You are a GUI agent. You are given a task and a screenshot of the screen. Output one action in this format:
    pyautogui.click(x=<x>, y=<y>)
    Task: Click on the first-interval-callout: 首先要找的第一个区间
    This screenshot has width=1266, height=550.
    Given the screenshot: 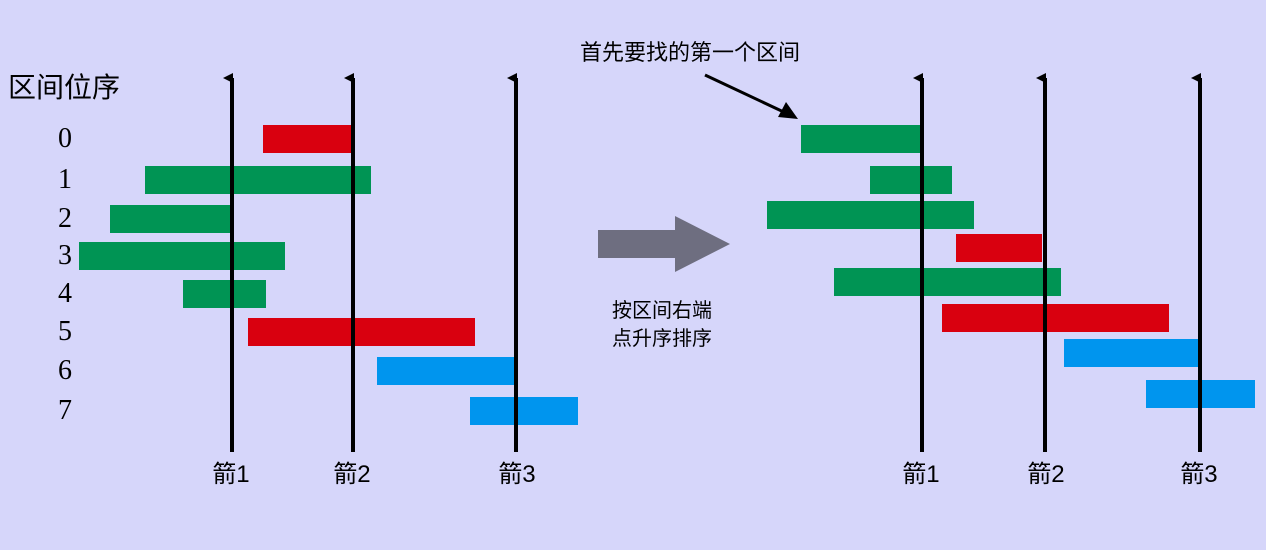 What is the action you would take?
    pyautogui.click(x=690, y=52)
    